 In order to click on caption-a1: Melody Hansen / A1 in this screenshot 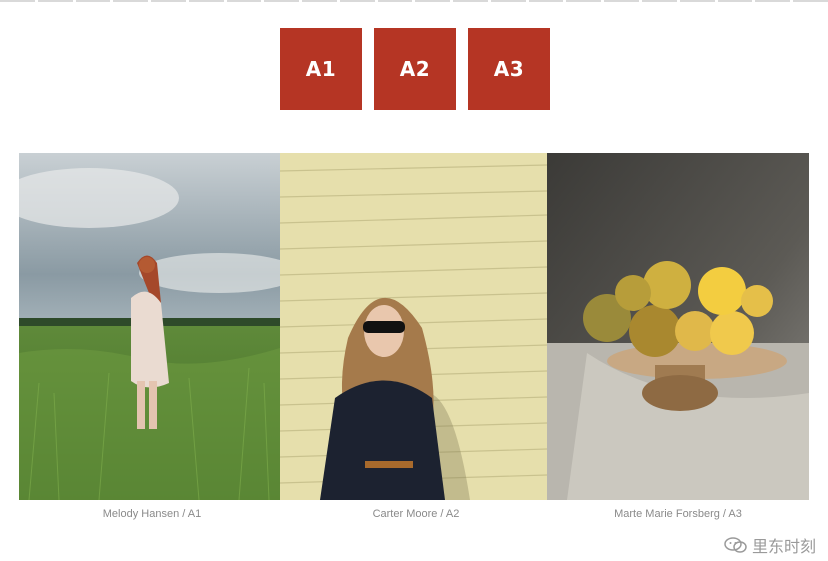, I will do `click(152, 514)`.